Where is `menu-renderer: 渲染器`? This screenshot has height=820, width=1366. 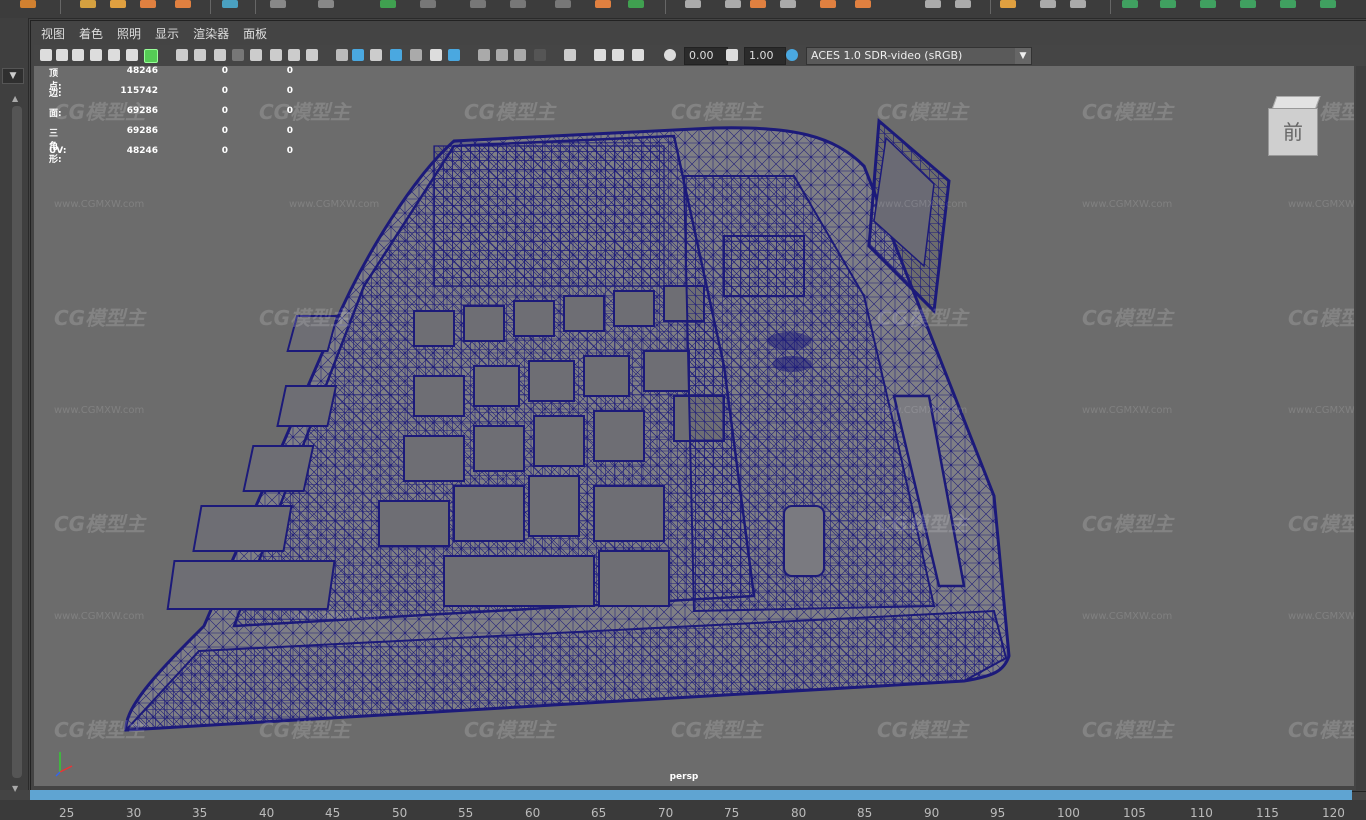 menu-renderer: 渲染器 is located at coordinates (211, 34).